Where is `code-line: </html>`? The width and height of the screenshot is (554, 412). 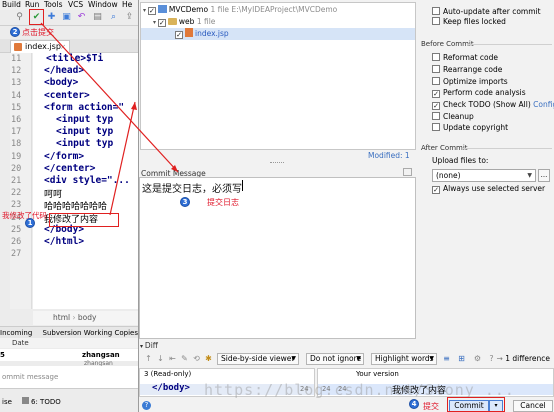 code-line: </html> is located at coordinates (64, 241).